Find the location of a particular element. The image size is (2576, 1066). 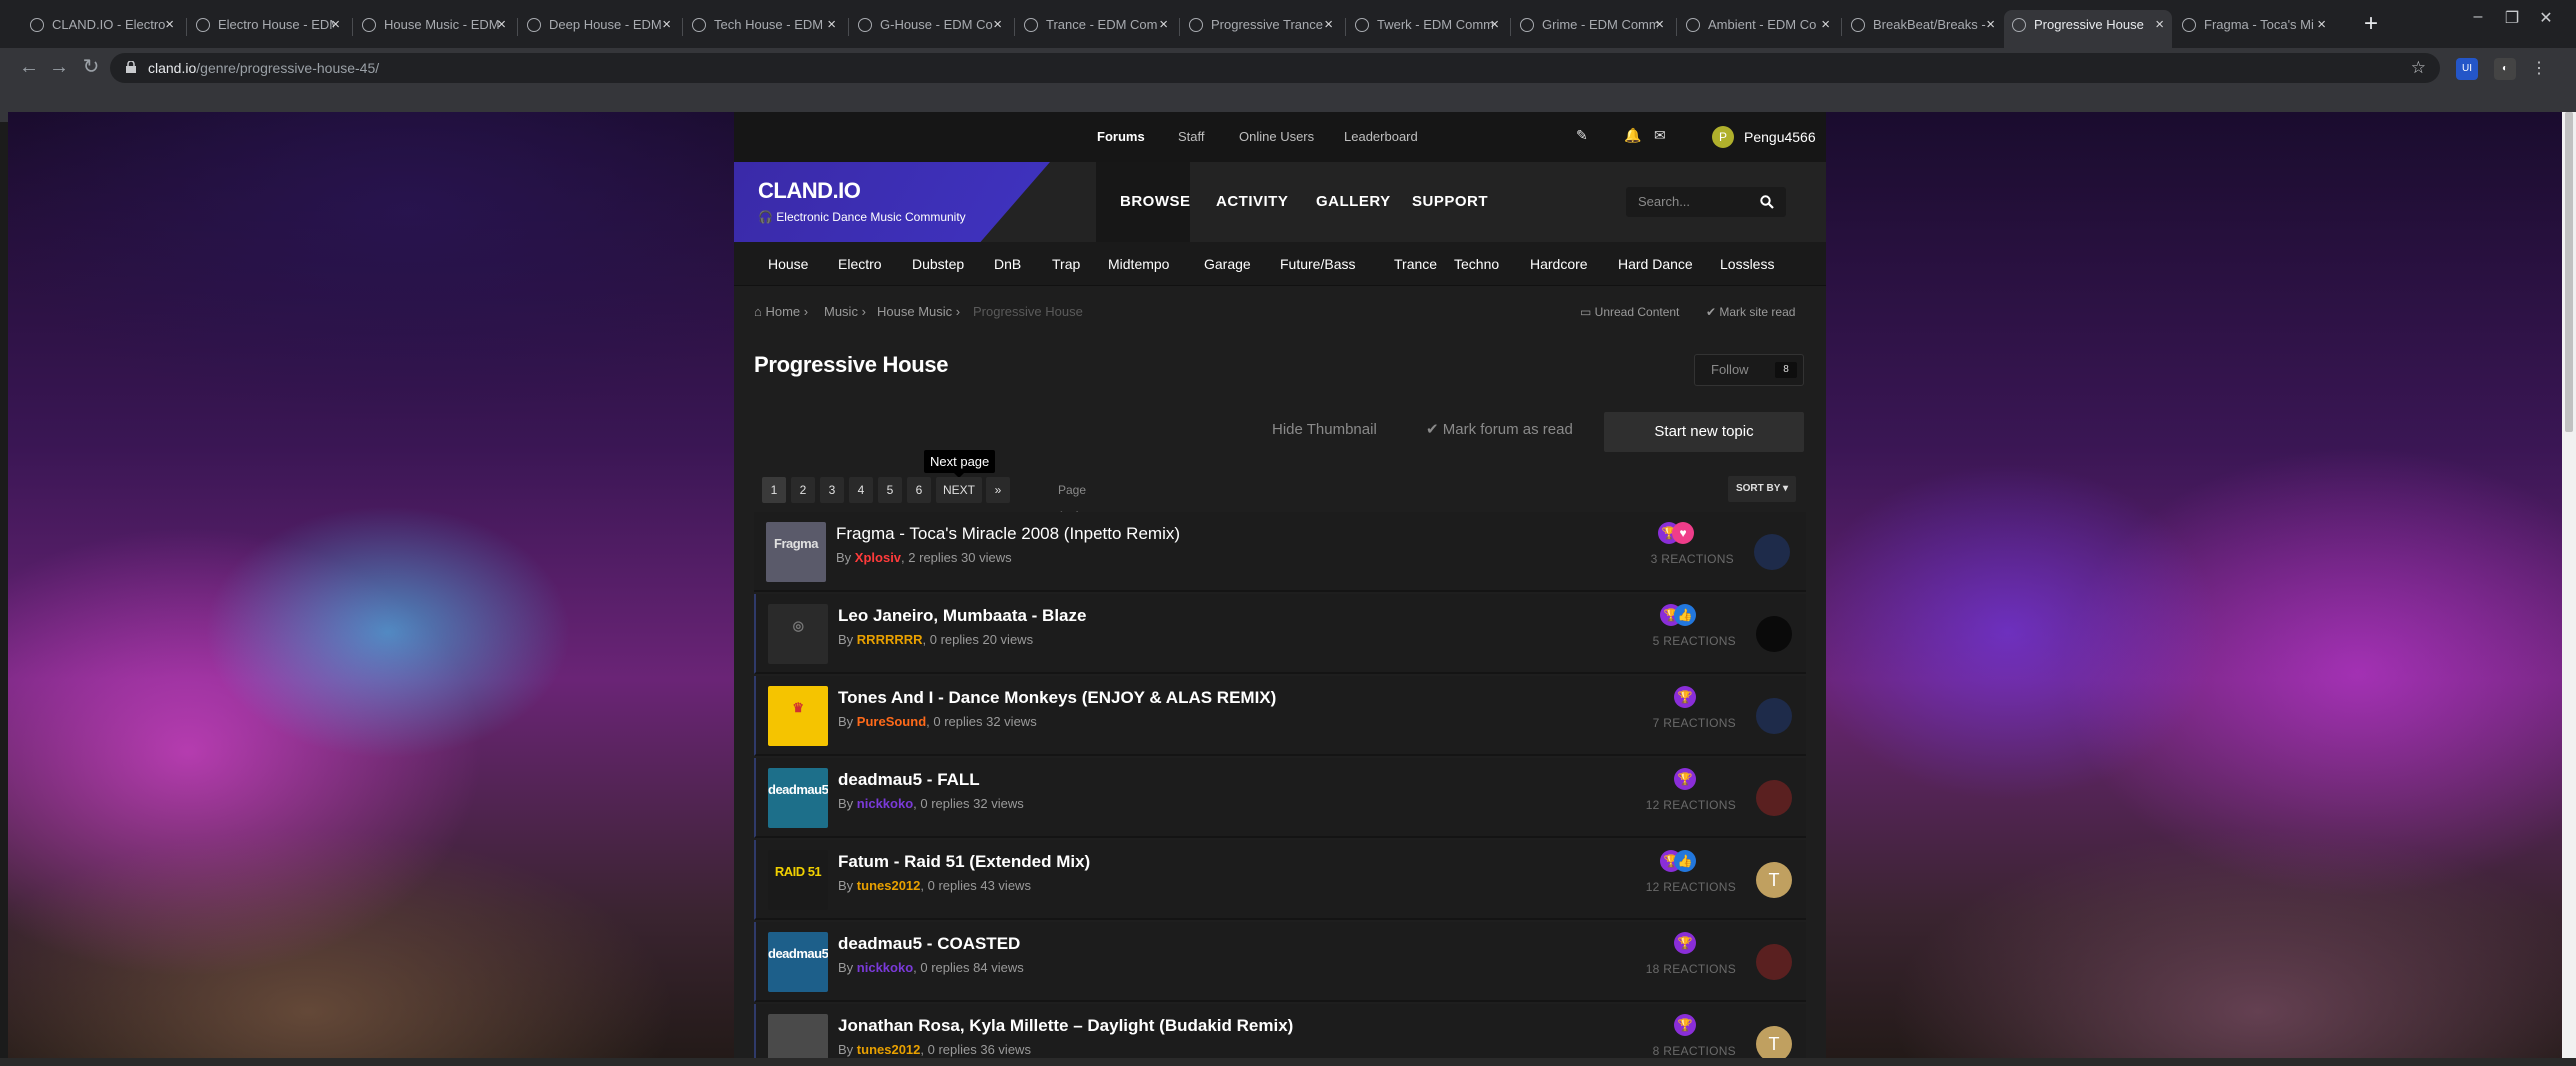

topic-thumbnail: ◎ is located at coordinates (798, 634).